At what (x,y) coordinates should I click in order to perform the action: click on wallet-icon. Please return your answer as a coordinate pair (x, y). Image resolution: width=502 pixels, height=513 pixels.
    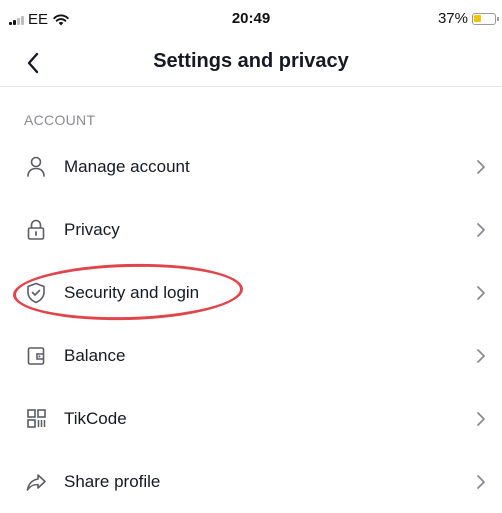
    Looking at the image, I should click on (36, 356).